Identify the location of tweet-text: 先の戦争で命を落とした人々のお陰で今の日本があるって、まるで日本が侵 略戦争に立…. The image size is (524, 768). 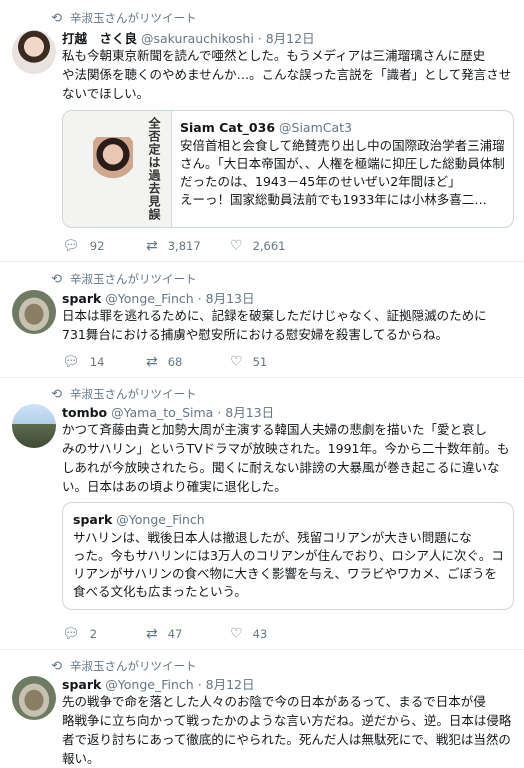
(287, 730).